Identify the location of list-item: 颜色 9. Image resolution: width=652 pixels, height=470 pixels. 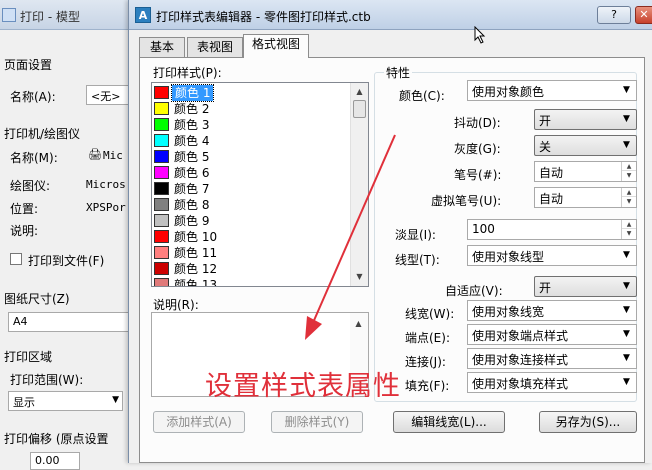
(252, 221).